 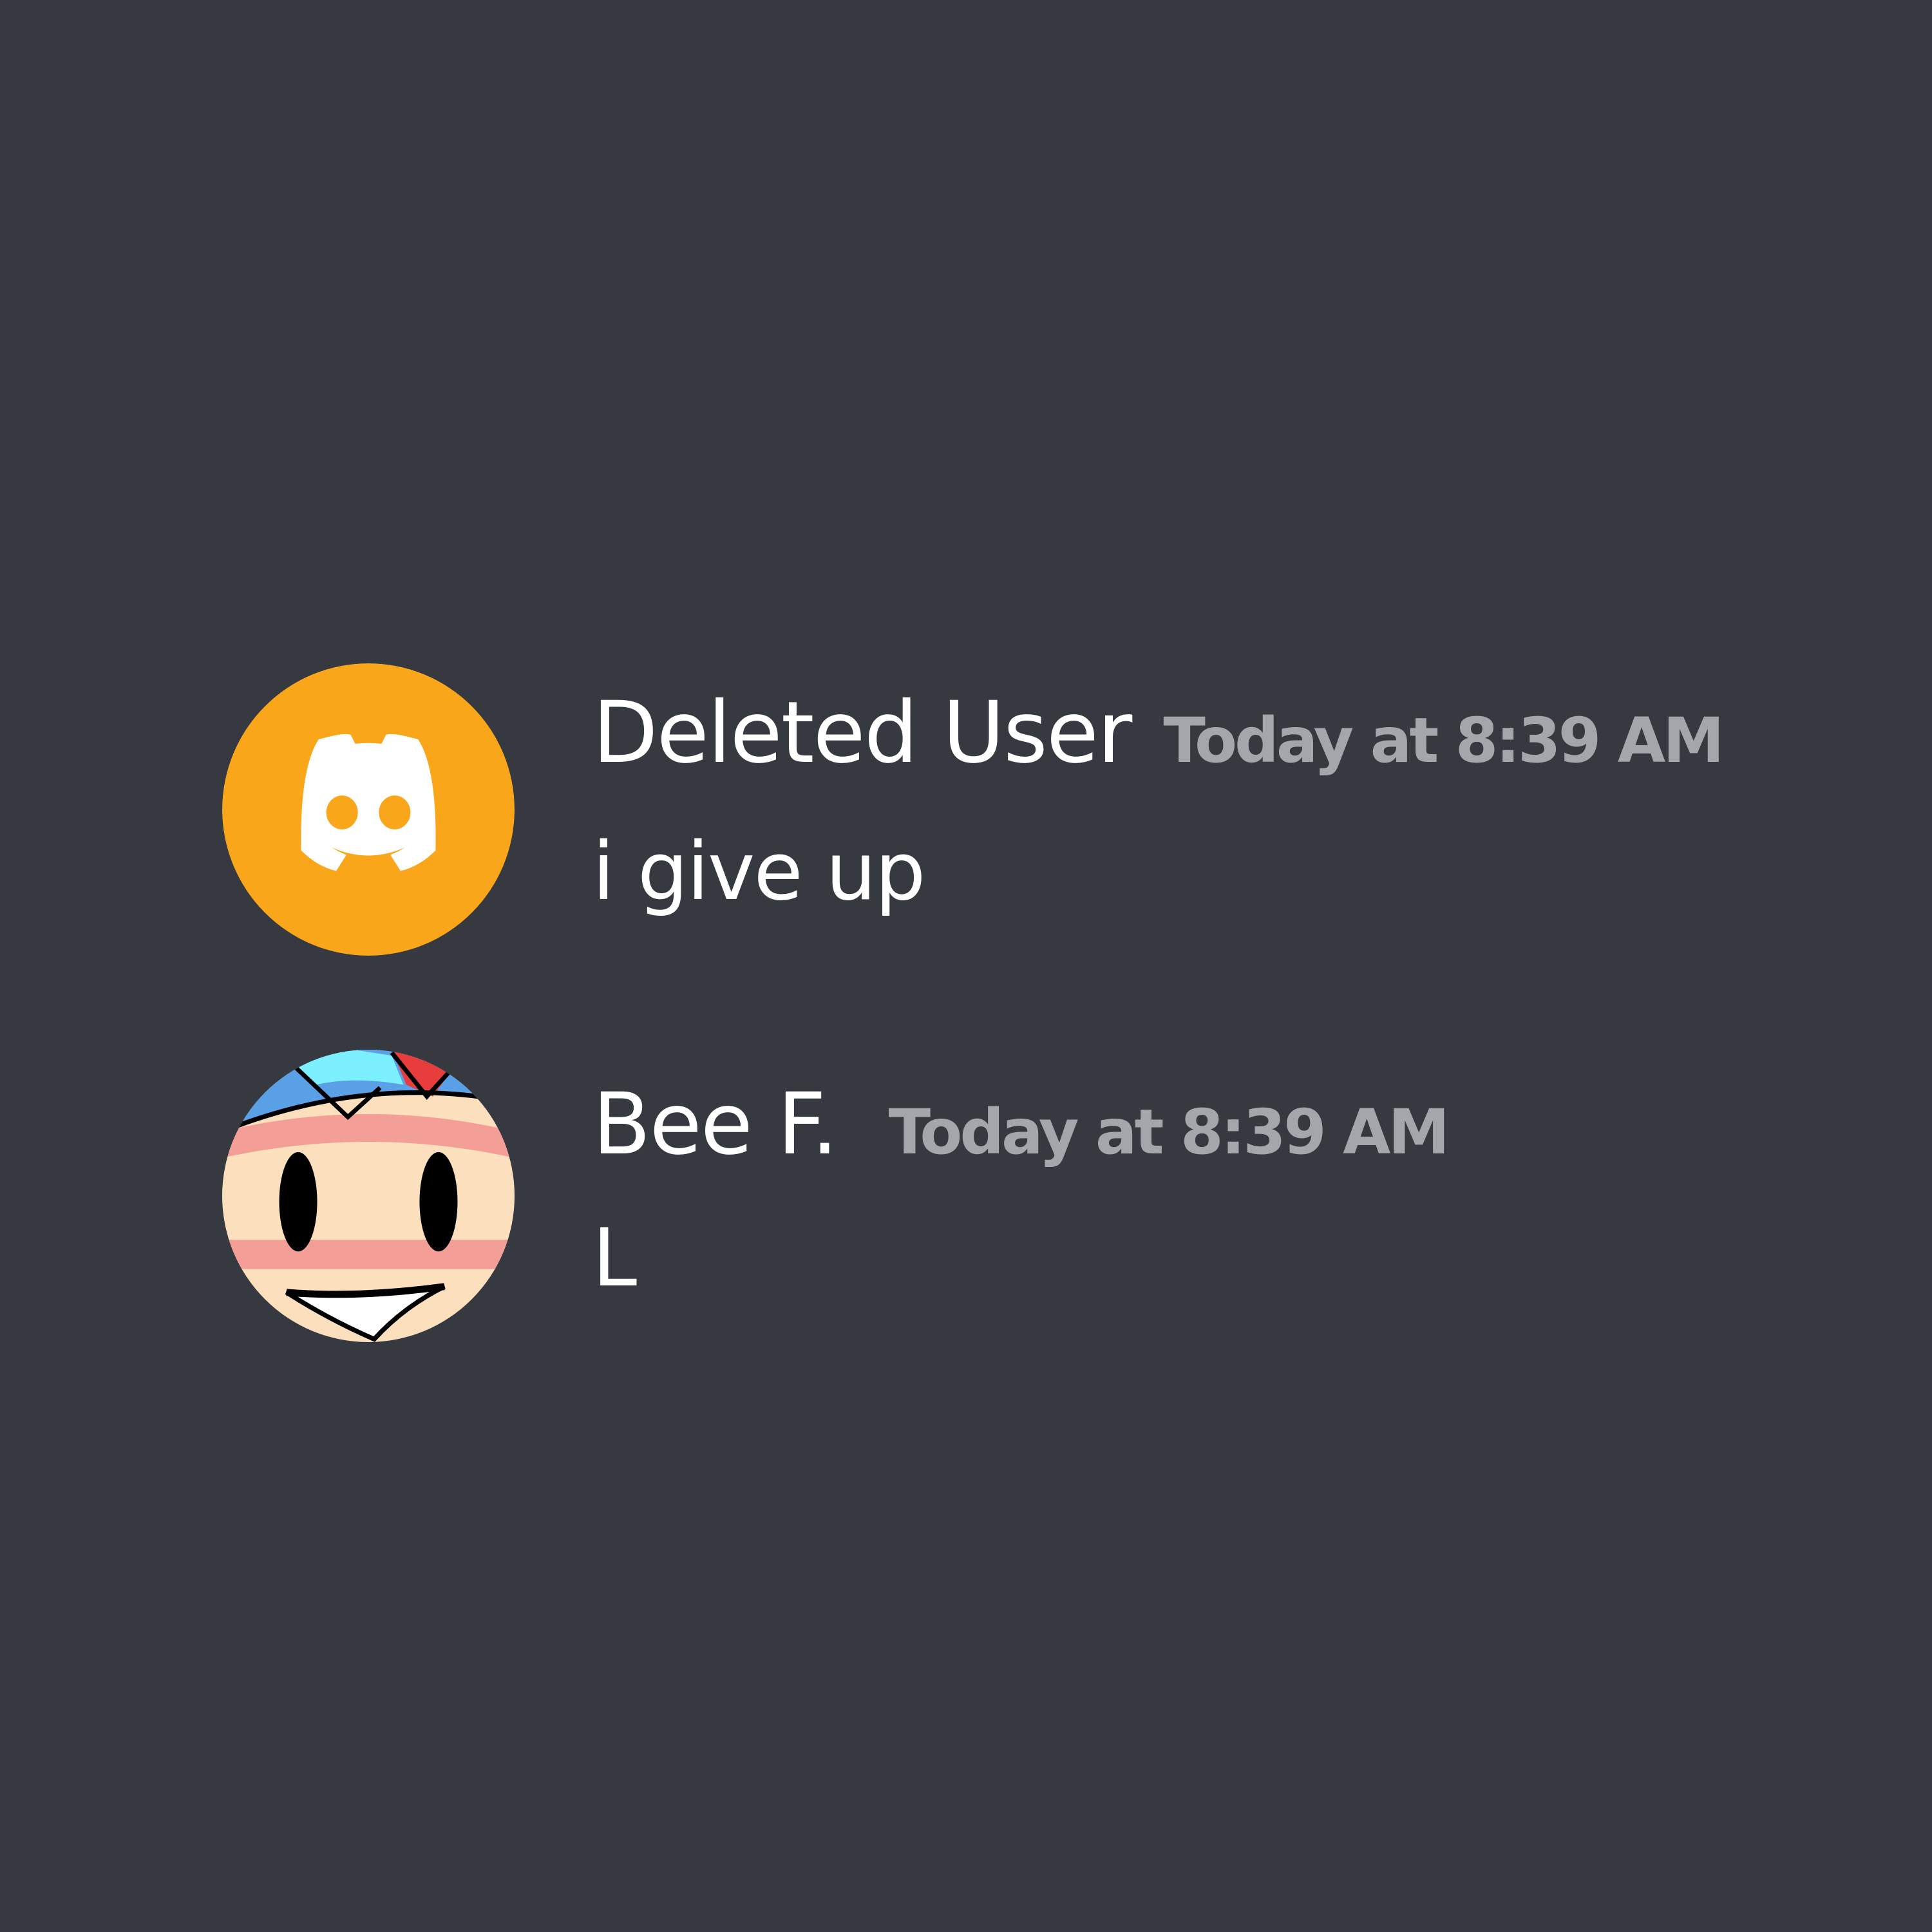 I want to click on message-content: i give up, so click(x=758, y=872).